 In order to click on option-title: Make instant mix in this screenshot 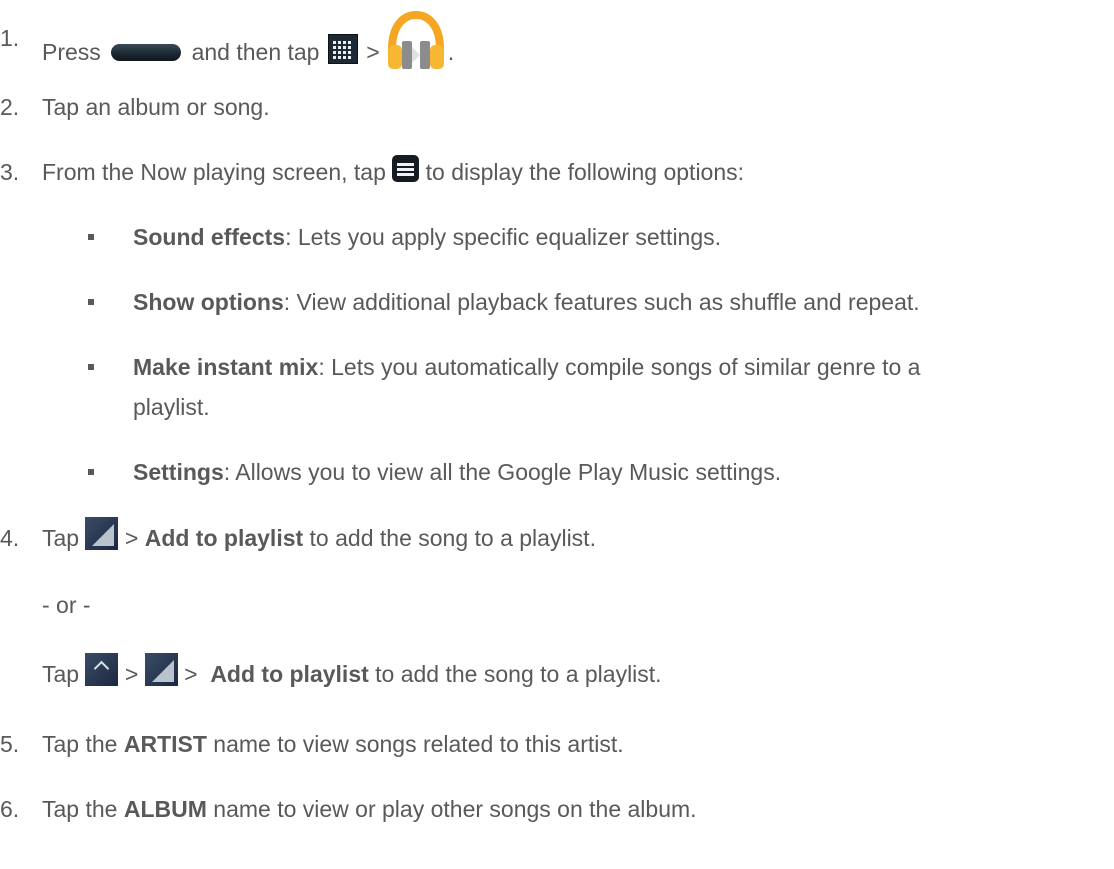, I will do `click(226, 367)`.